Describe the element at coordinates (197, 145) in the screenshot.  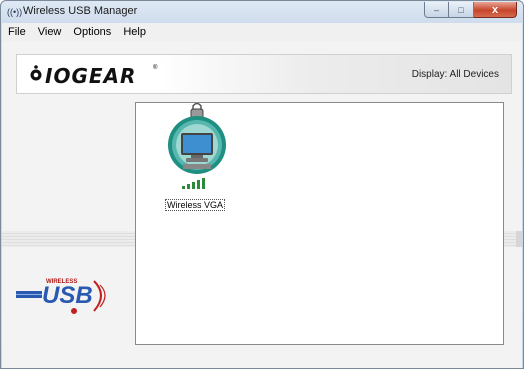
I see `monitor-icon` at that location.